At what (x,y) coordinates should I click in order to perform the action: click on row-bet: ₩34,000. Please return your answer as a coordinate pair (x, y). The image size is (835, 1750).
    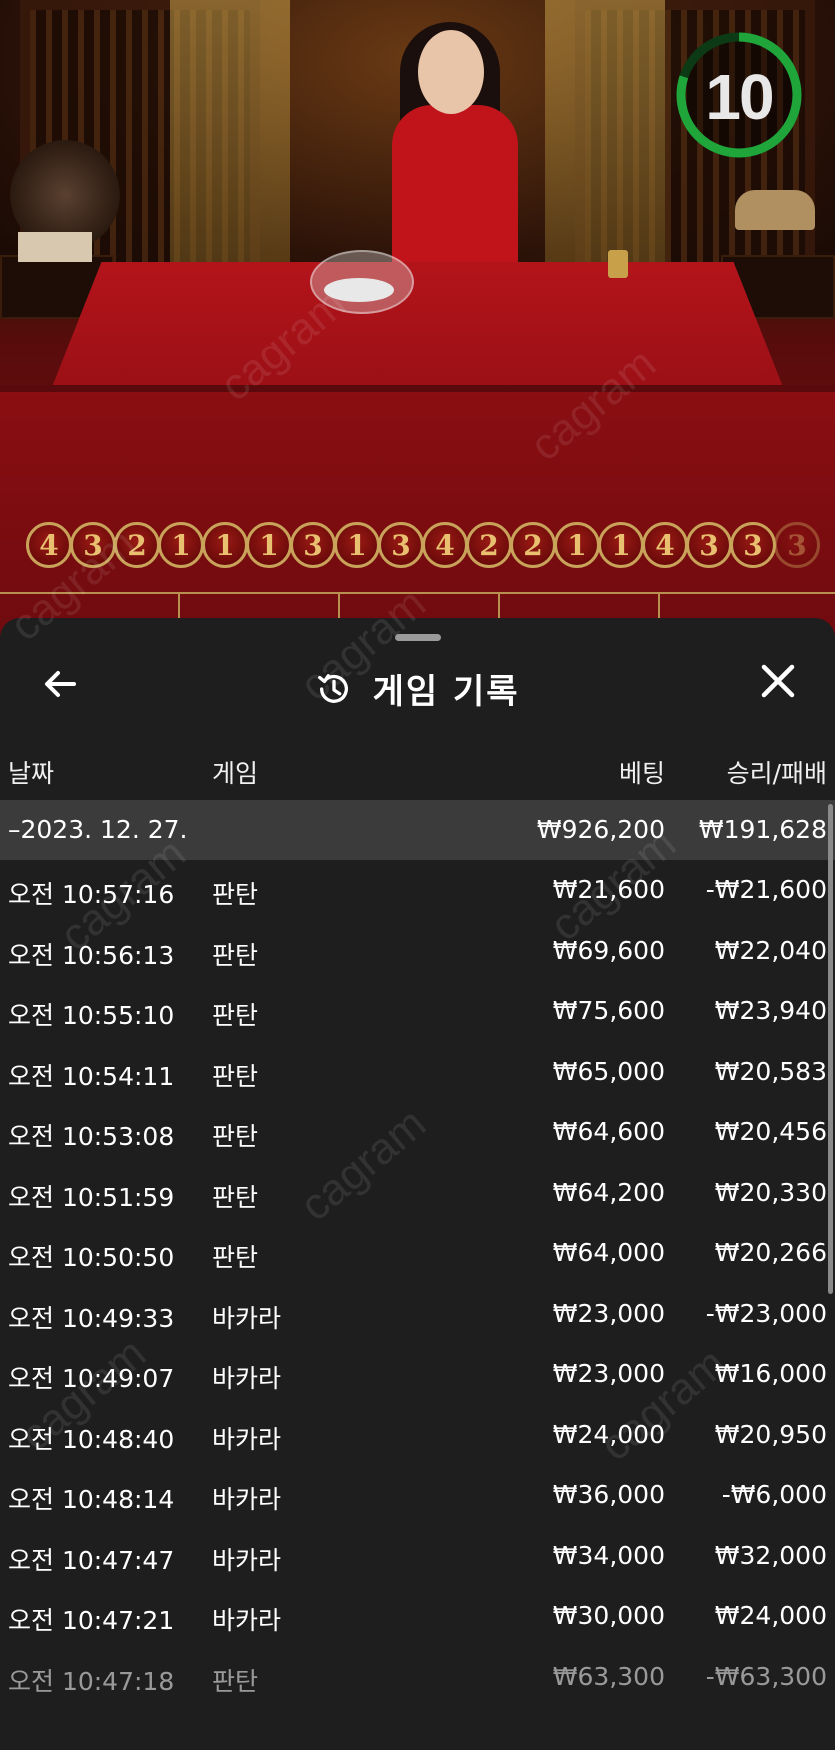
    Looking at the image, I should click on (608, 1555).